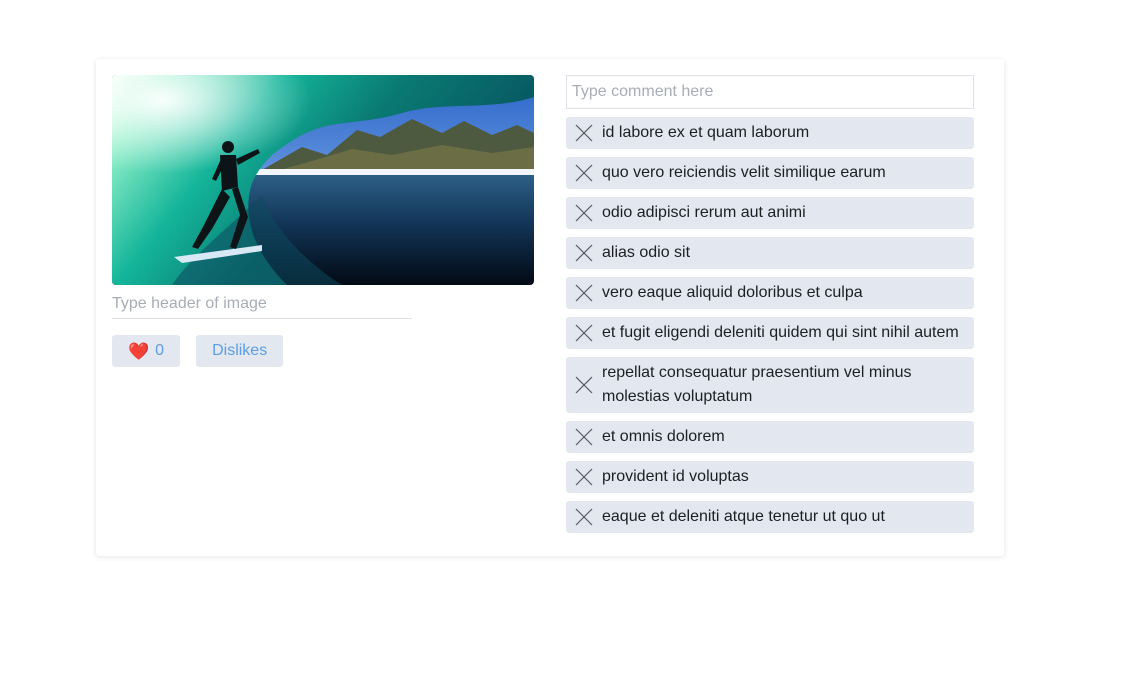 This screenshot has height=688, width=1135. Describe the element at coordinates (323, 180) in the screenshot. I see `post-image` at that location.